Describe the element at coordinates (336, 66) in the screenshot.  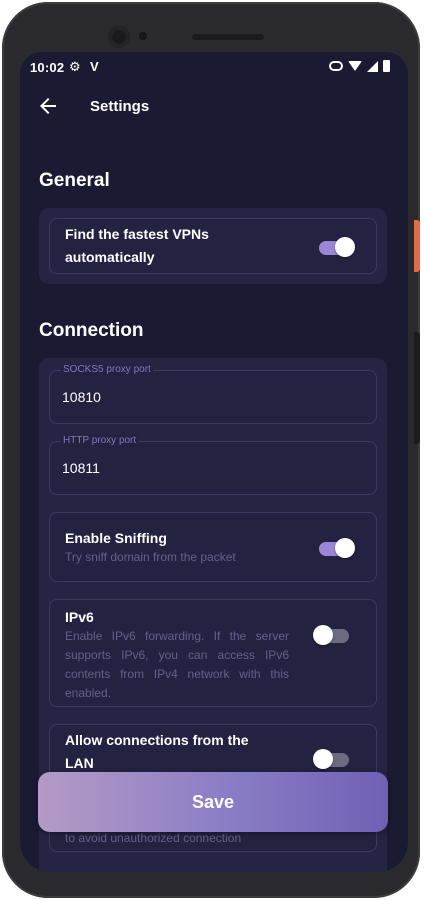
I see `key-icon` at that location.